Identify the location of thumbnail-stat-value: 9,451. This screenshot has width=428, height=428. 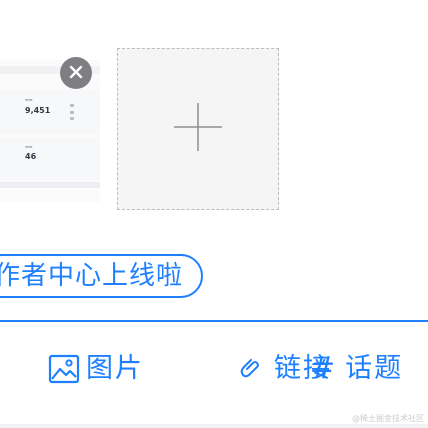
(38, 110).